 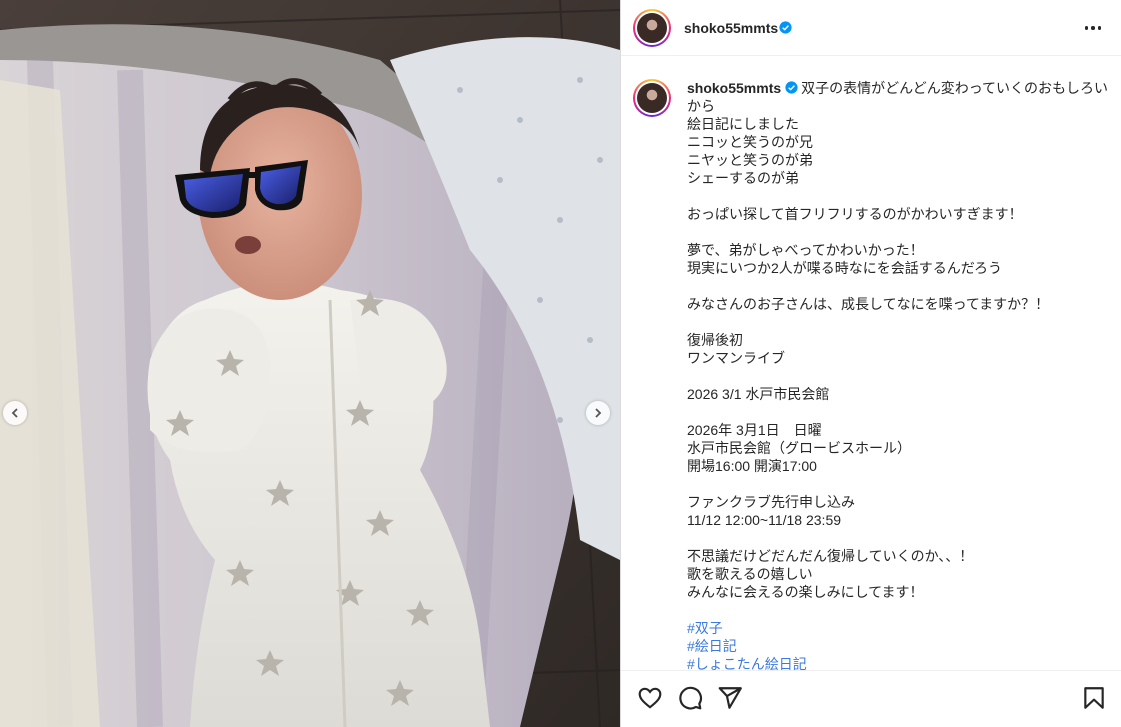 What do you see at coordinates (743, 178) in the screenshot?
I see `caption-line: シェーするのが弟` at bounding box center [743, 178].